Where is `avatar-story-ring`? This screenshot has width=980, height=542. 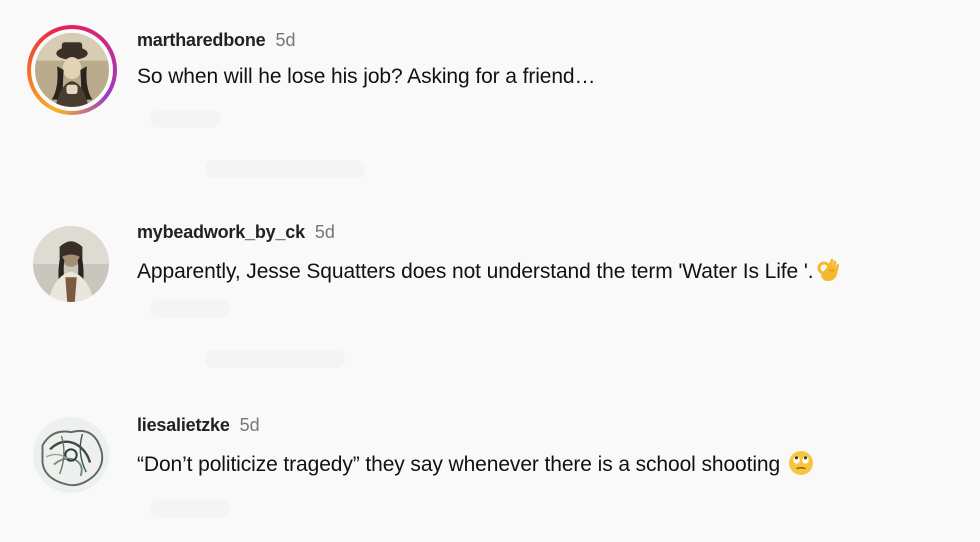
avatar-story-ring is located at coordinates (72, 70).